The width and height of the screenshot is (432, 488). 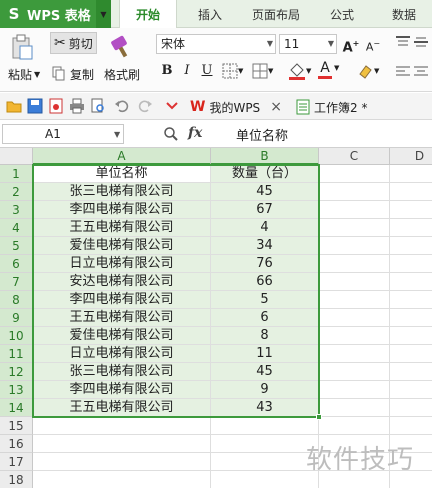 I want to click on app-menu-dropdown: ▼, so click(x=103, y=14).